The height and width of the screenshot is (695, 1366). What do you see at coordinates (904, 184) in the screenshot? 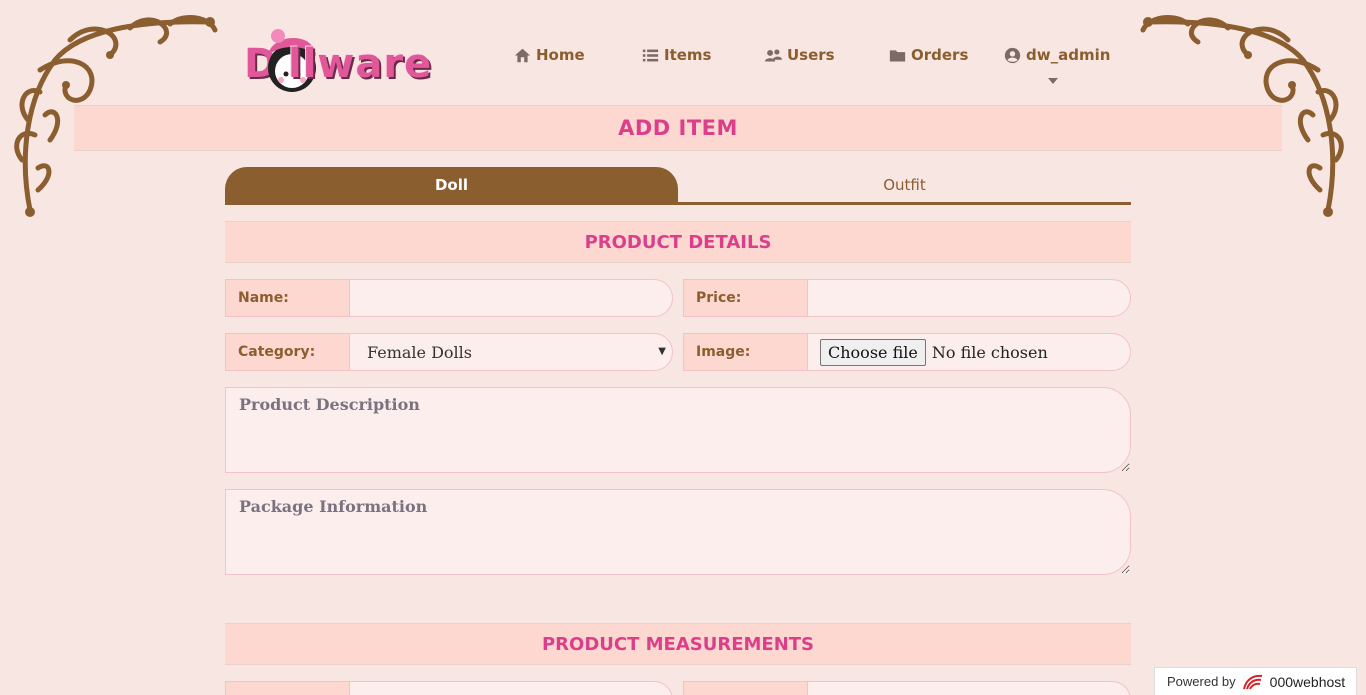
I see `tab-outfit: Outfit` at bounding box center [904, 184].